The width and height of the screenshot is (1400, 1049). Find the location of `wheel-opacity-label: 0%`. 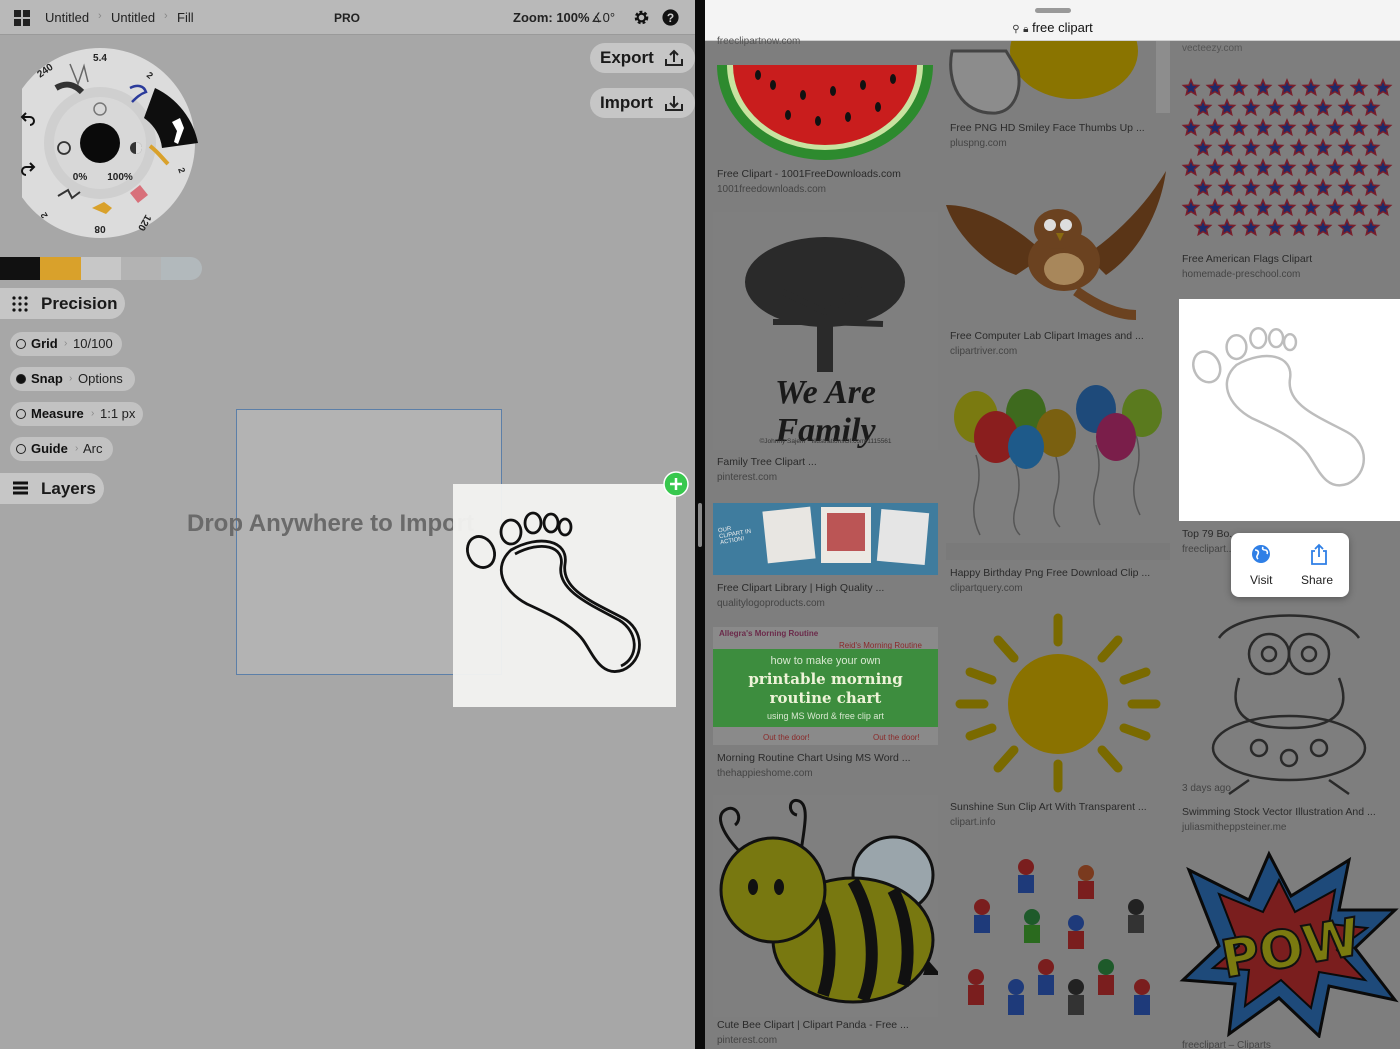

wheel-opacity-label: 0% is located at coordinates (80, 177).